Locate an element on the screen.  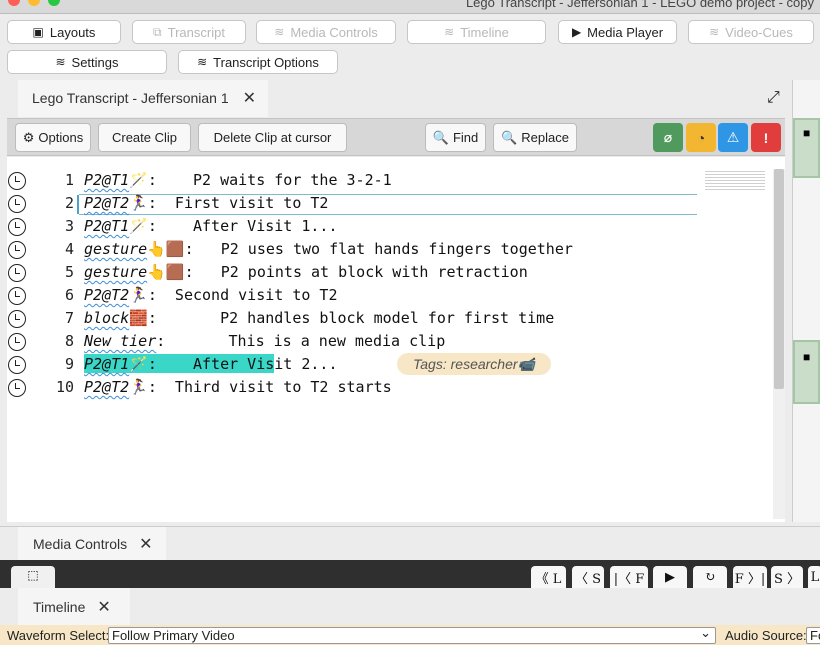
line-number: 7 is located at coordinates (69, 318).